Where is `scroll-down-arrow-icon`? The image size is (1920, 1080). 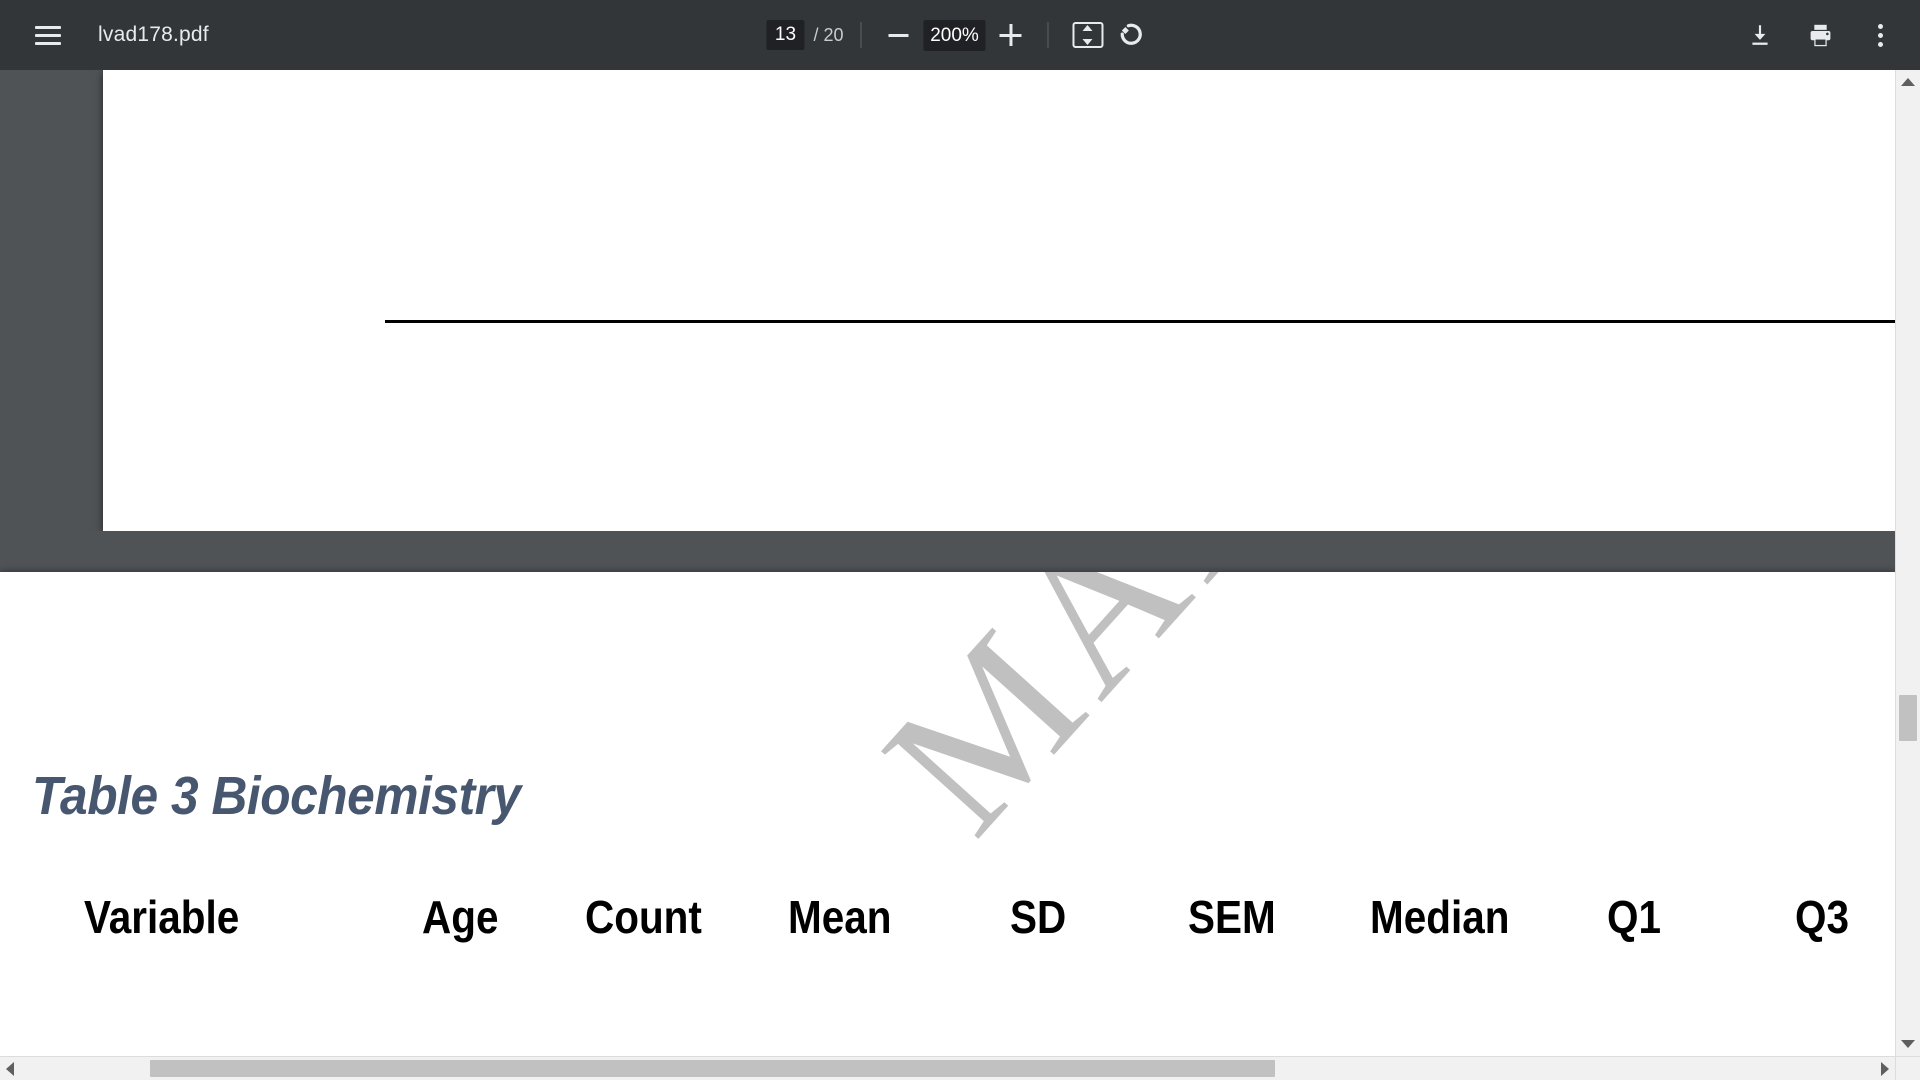
scroll-down-arrow-icon is located at coordinates (1908, 1044).